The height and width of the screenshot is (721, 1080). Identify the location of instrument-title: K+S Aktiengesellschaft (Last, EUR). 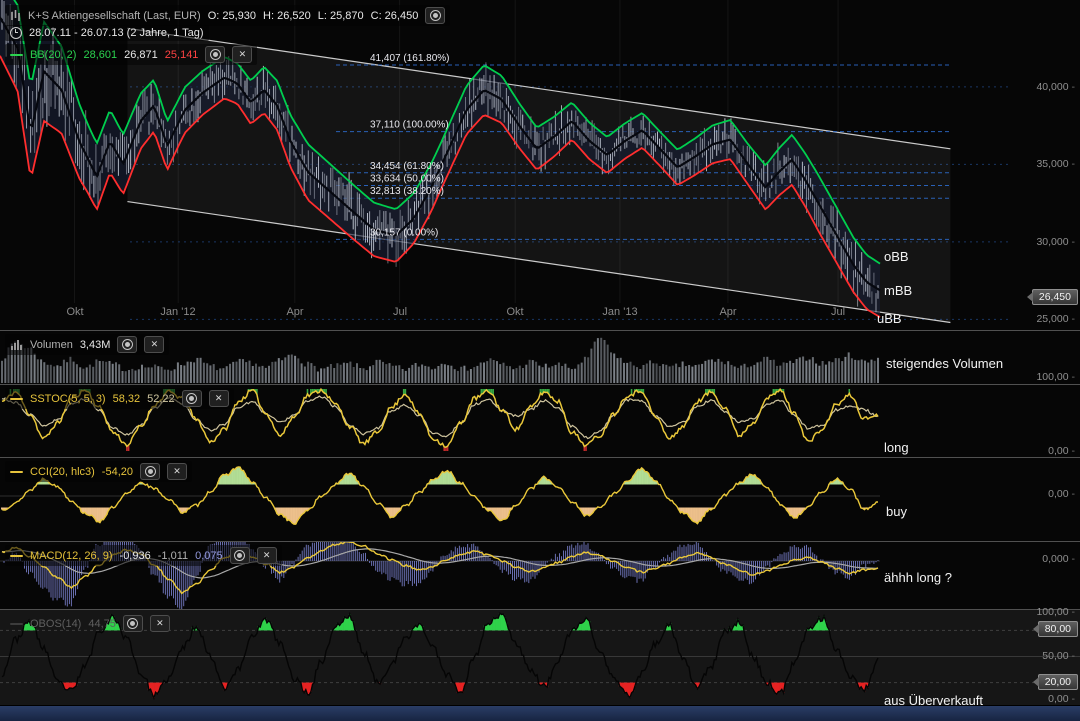
(114, 15).